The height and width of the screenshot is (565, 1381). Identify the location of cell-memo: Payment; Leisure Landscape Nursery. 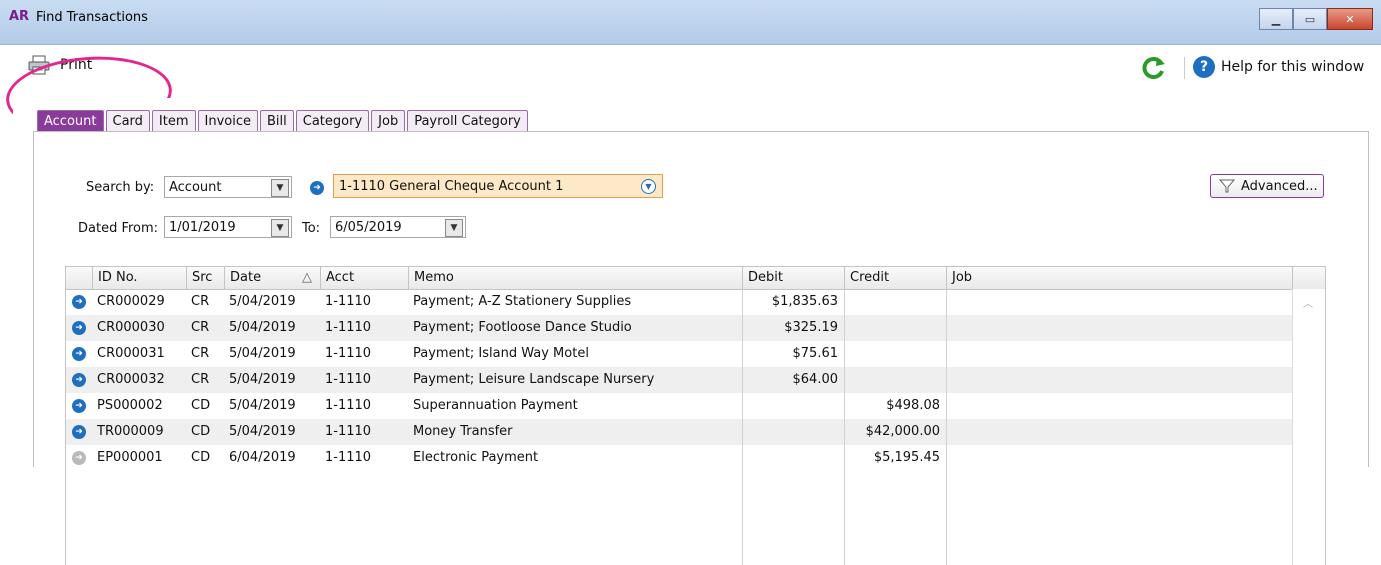
(534, 379).